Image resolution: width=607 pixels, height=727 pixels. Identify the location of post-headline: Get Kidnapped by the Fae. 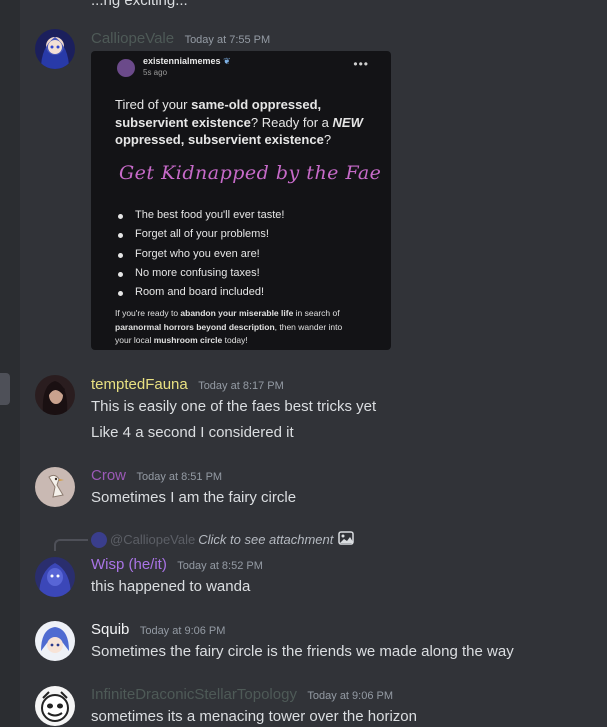
(250, 173).